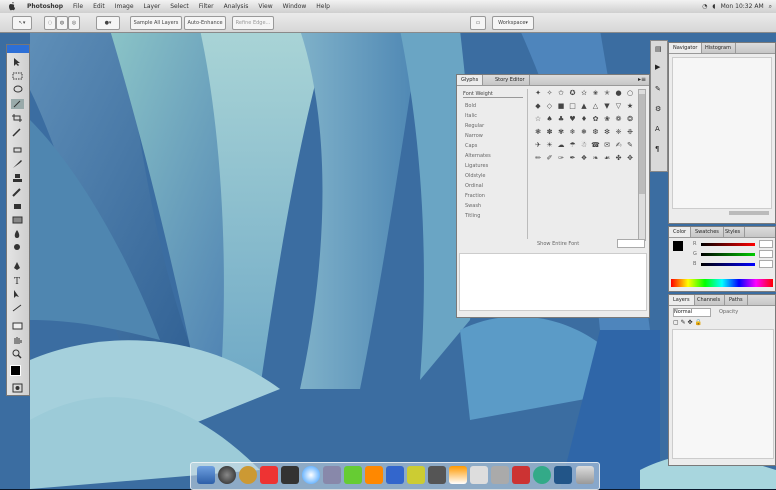 The image size is (776, 490). I want to click on workspace-menu: Workspace ▾, so click(513, 23).